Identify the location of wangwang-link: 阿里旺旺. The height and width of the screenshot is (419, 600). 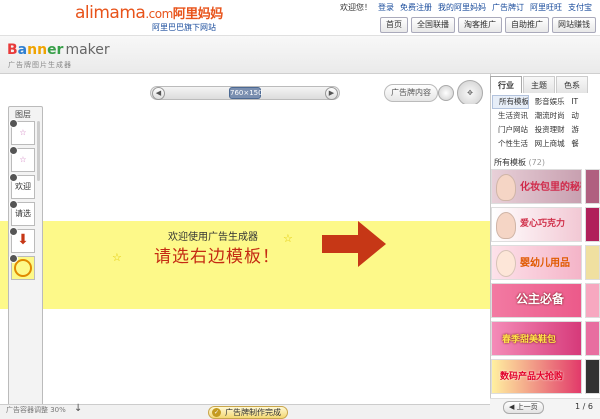
(546, 7).